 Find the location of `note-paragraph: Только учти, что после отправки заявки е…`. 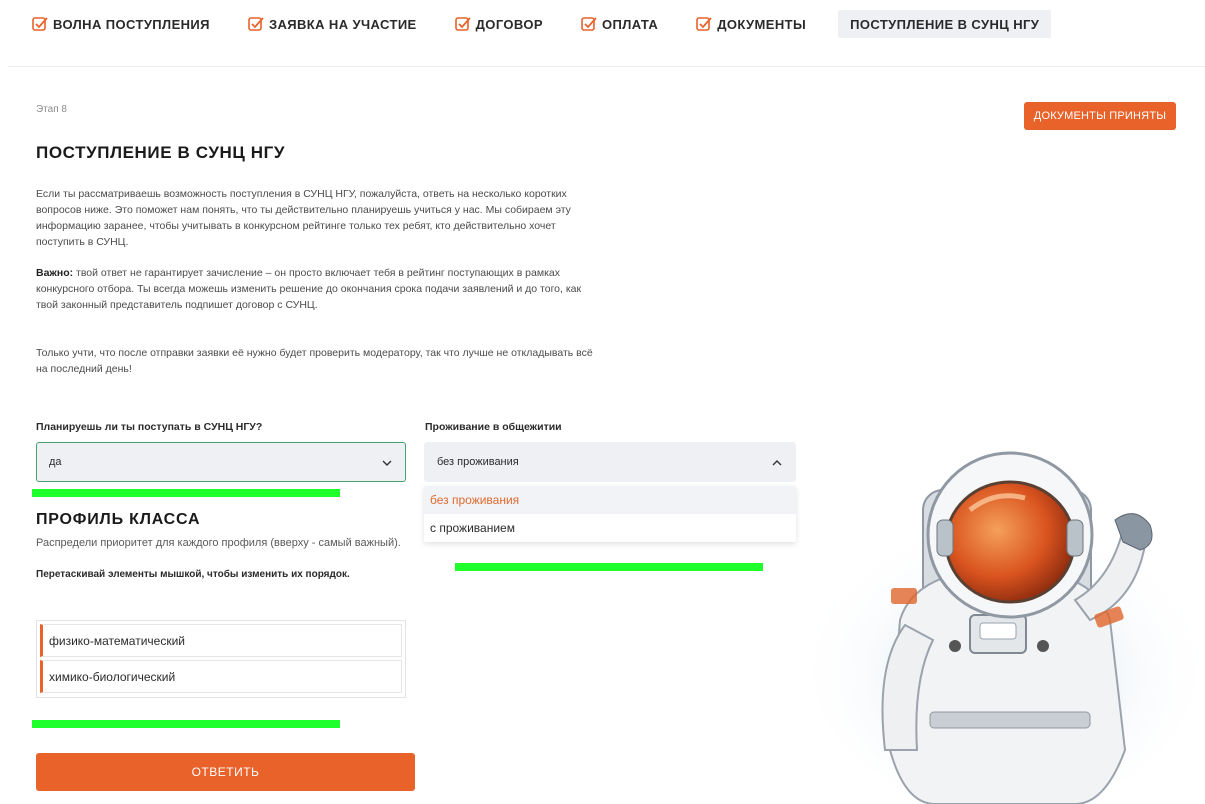

note-paragraph: Только учти, что после отправки заявки е… is located at coordinates (314, 361).